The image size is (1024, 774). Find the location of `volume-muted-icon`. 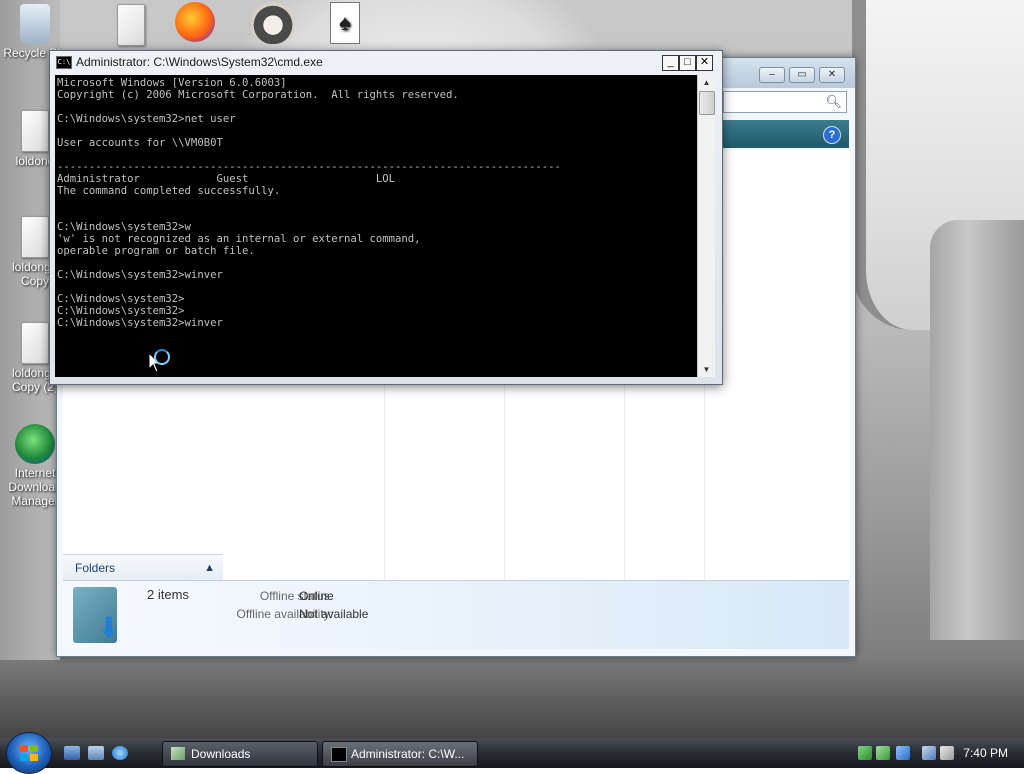

volume-muted-icon is located at coordinates (947, 753).